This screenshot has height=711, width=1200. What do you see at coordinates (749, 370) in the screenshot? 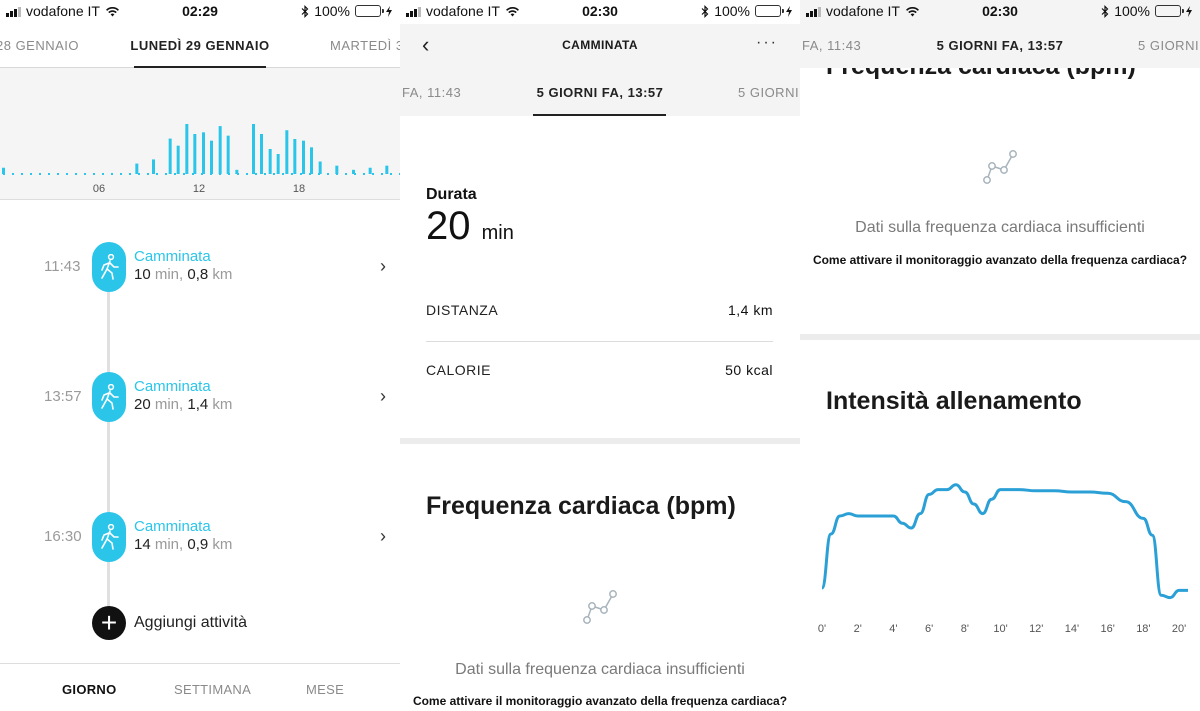
I see `calories-value: 50 kcal` at bounding box center [749, 370].